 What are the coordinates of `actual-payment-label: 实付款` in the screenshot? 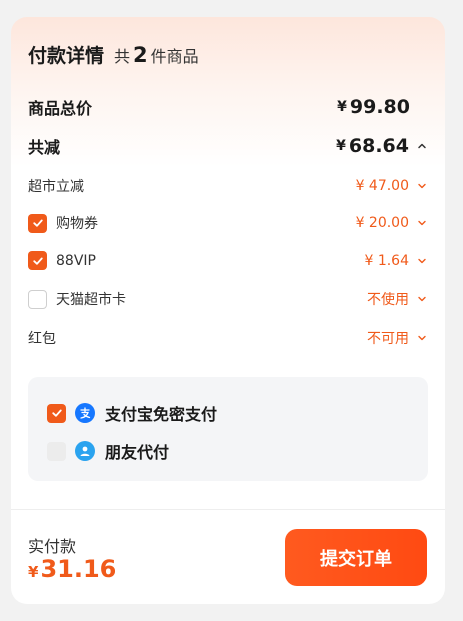 It's located at (52, 546).